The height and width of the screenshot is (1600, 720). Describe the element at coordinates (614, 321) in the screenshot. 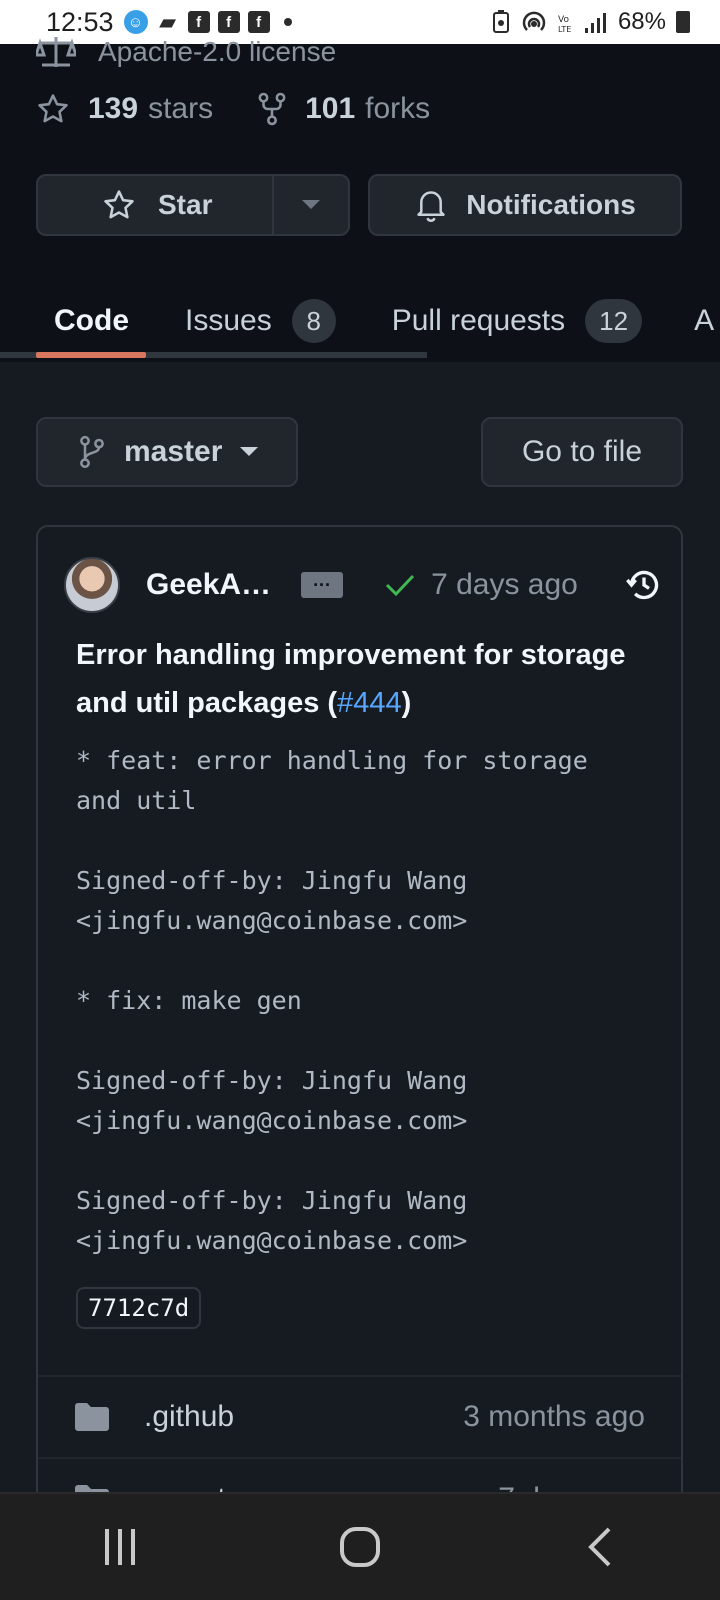

I see `pull-requests-counter: 12` at that location.